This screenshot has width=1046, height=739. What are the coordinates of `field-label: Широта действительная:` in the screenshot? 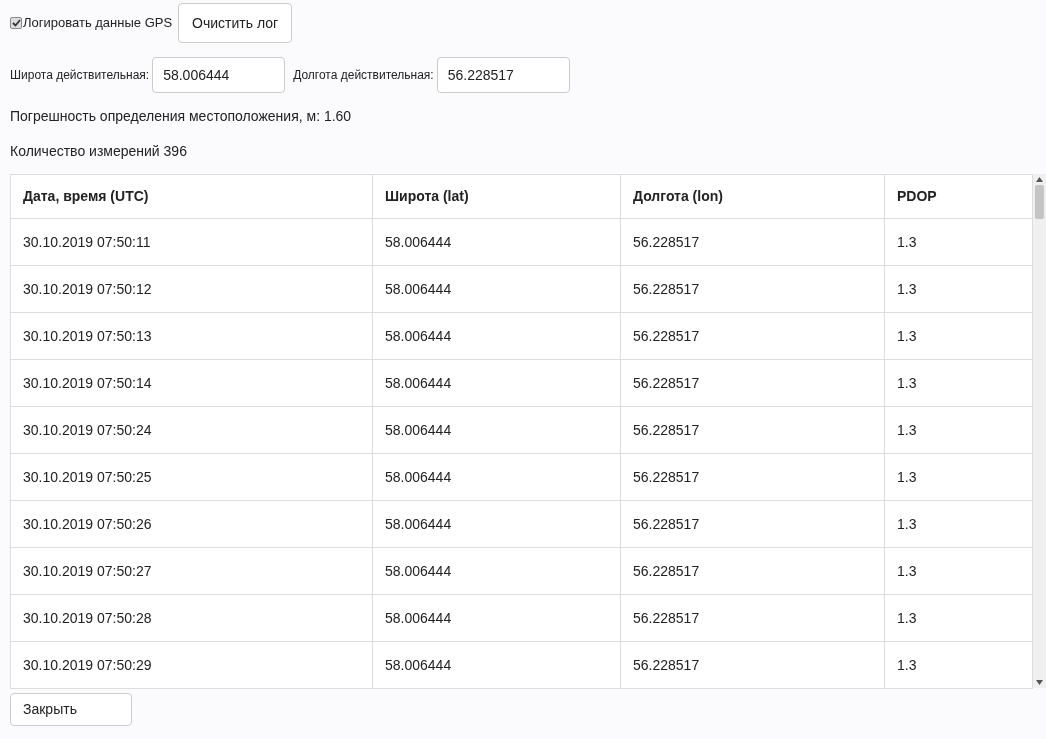 It's located at (80, 75).